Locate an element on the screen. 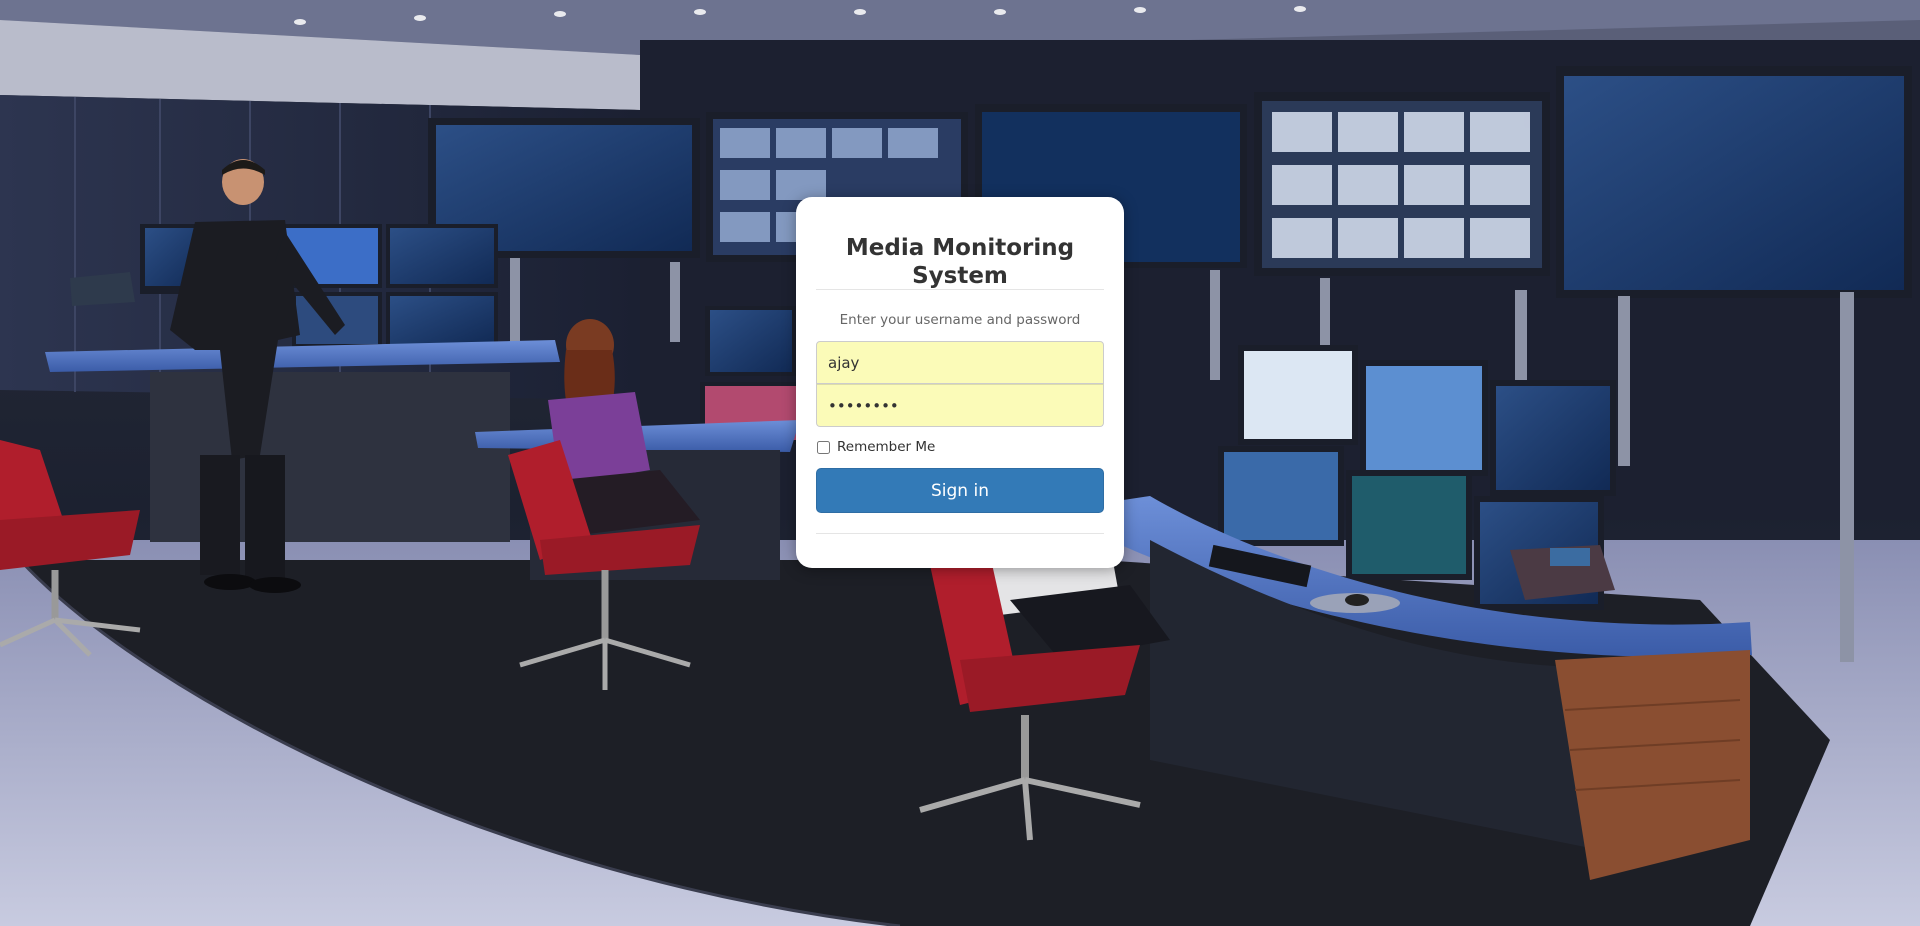 The width and height of the screenshot is (1920, 926). password-input is located at coordinates (960, 405).